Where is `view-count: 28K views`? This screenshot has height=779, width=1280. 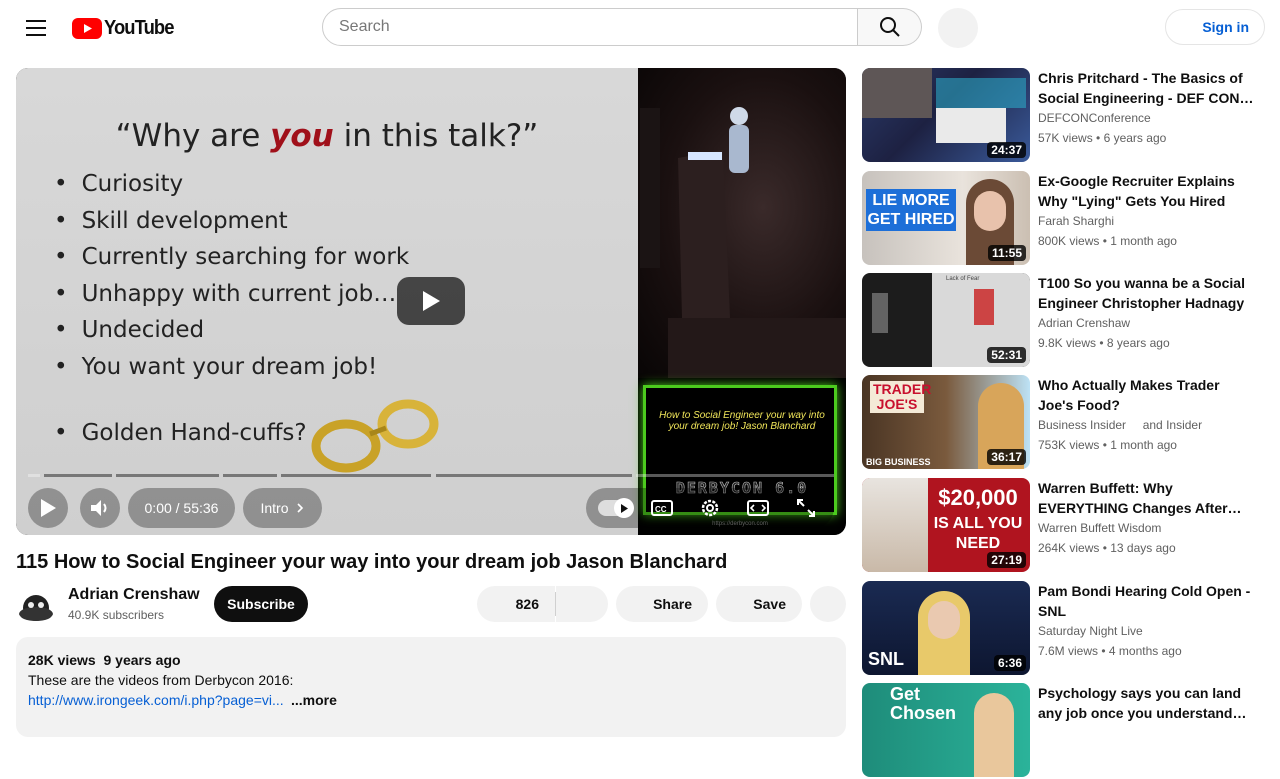 view-count: 28K views is located at coordinates (62, 660).